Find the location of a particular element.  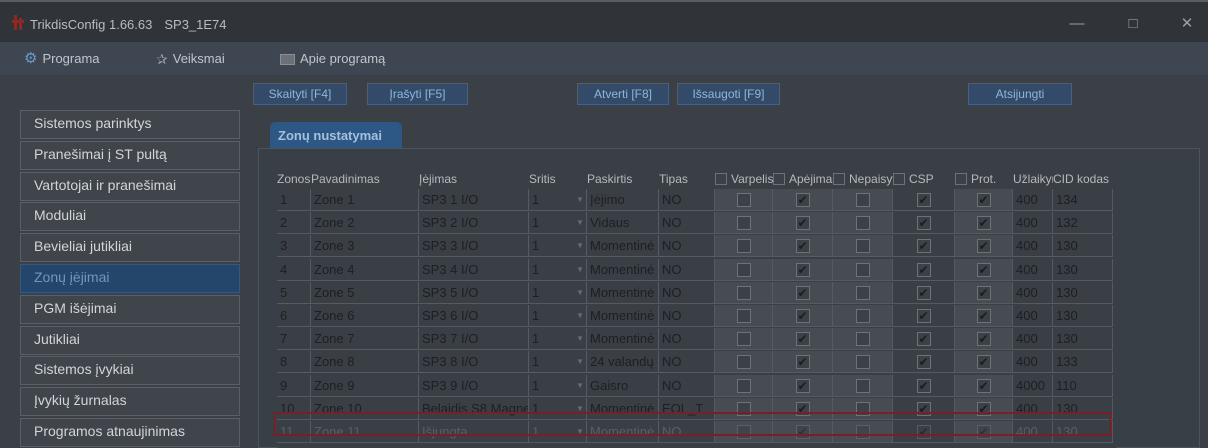

cell-no: 2 is located at coordinates (294, 223).